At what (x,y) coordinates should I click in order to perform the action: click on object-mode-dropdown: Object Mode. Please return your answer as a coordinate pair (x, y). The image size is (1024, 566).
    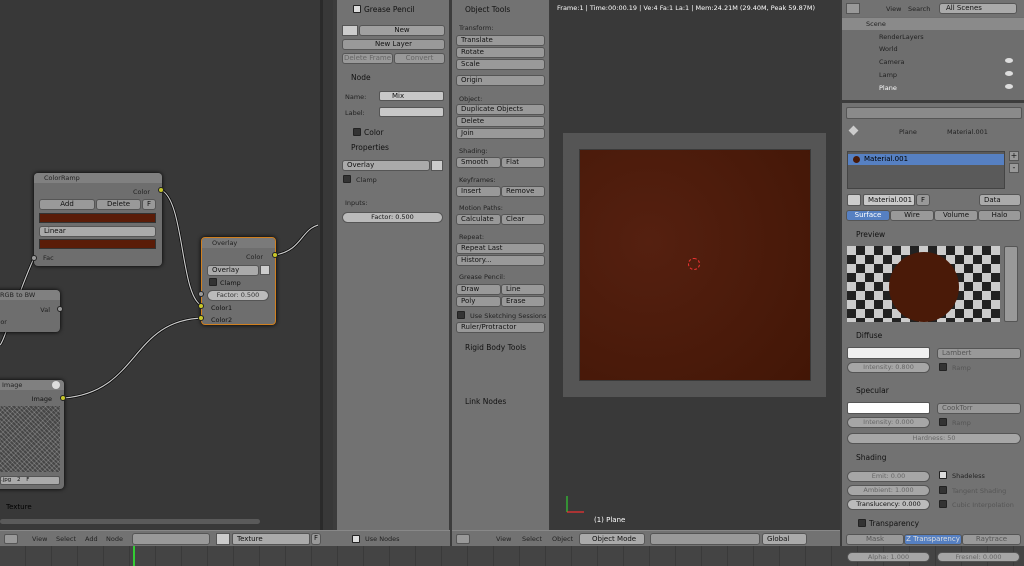
    Looking at the image, I should click on (612, 539).